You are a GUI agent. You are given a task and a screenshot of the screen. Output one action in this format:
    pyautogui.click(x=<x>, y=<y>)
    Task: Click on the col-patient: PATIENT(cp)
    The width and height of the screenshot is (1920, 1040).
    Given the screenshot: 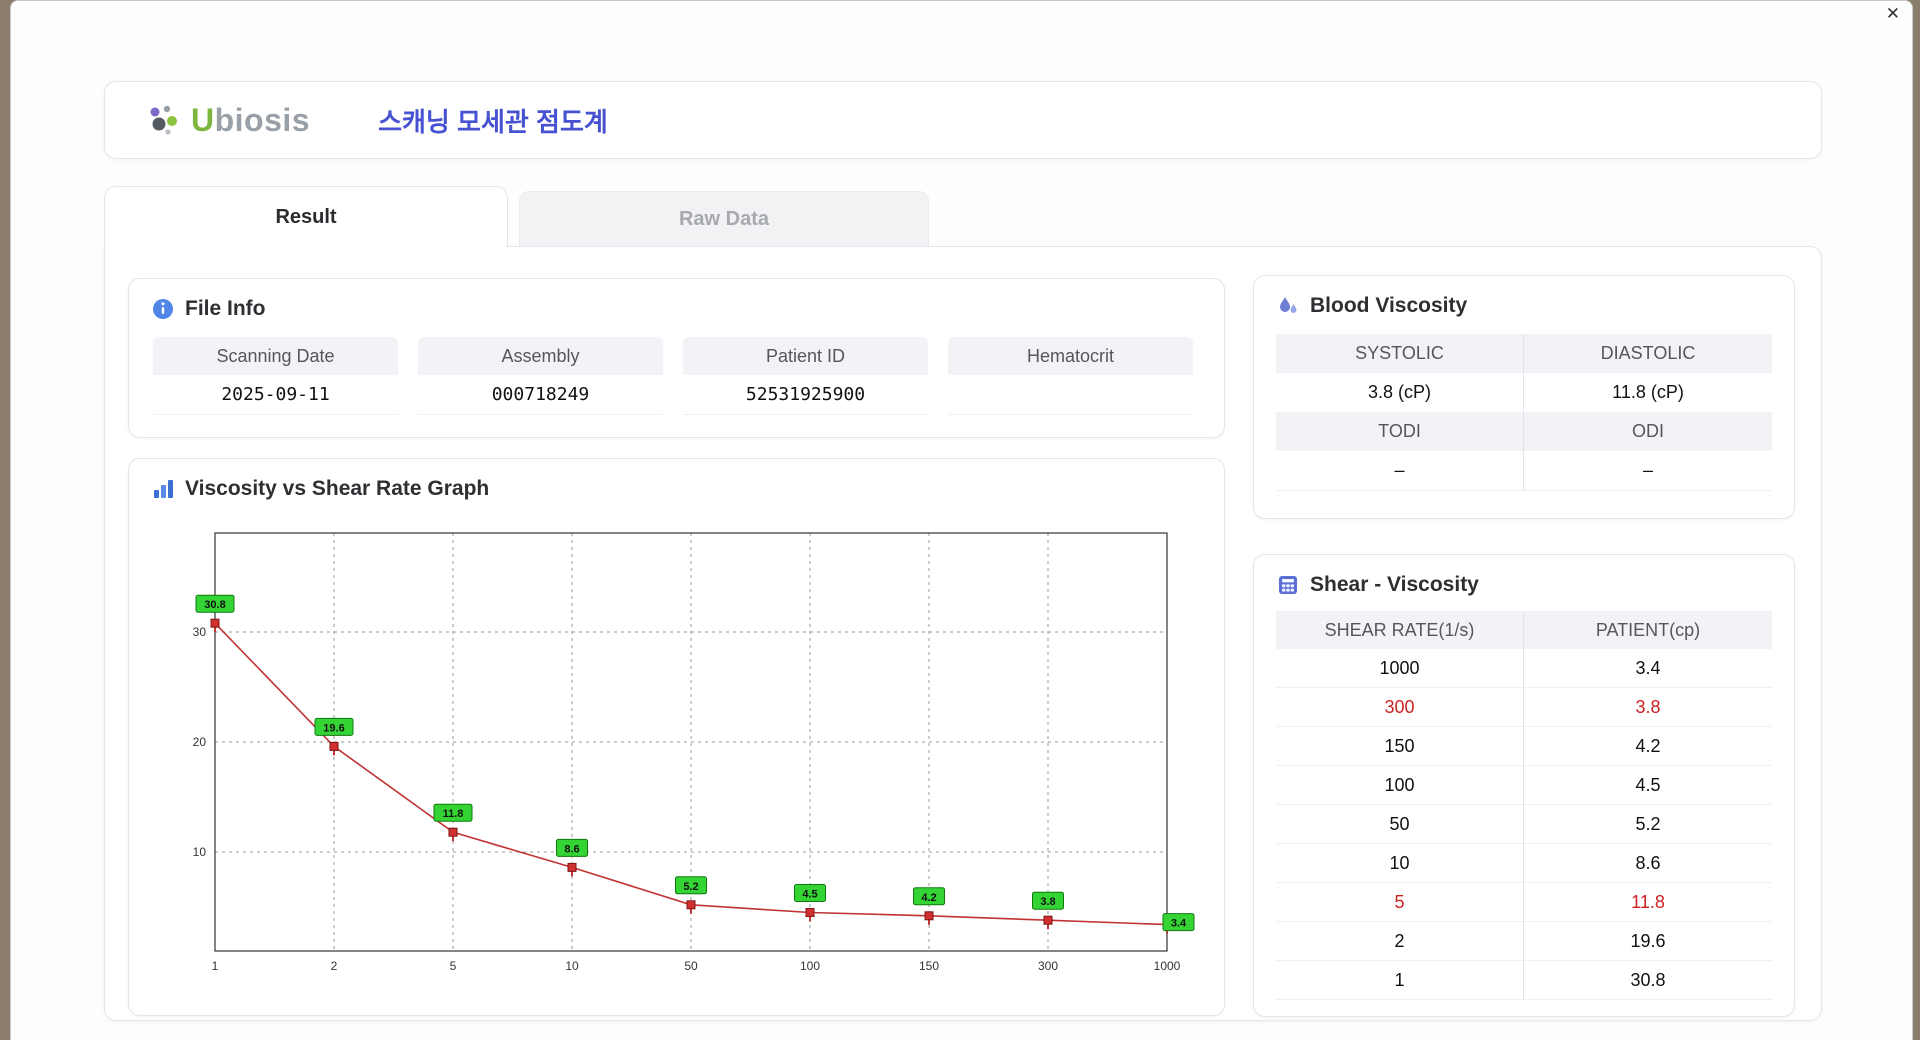 What is the action you would take?
    pyautogui.click(x=1648, y=629)
    